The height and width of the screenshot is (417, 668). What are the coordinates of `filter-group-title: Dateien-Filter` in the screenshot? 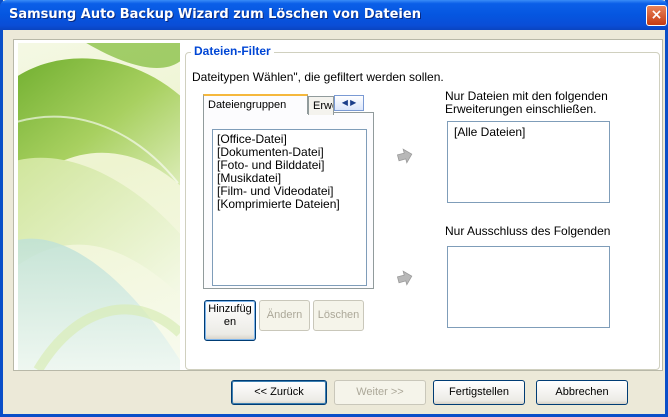 It's located at (232, 51).